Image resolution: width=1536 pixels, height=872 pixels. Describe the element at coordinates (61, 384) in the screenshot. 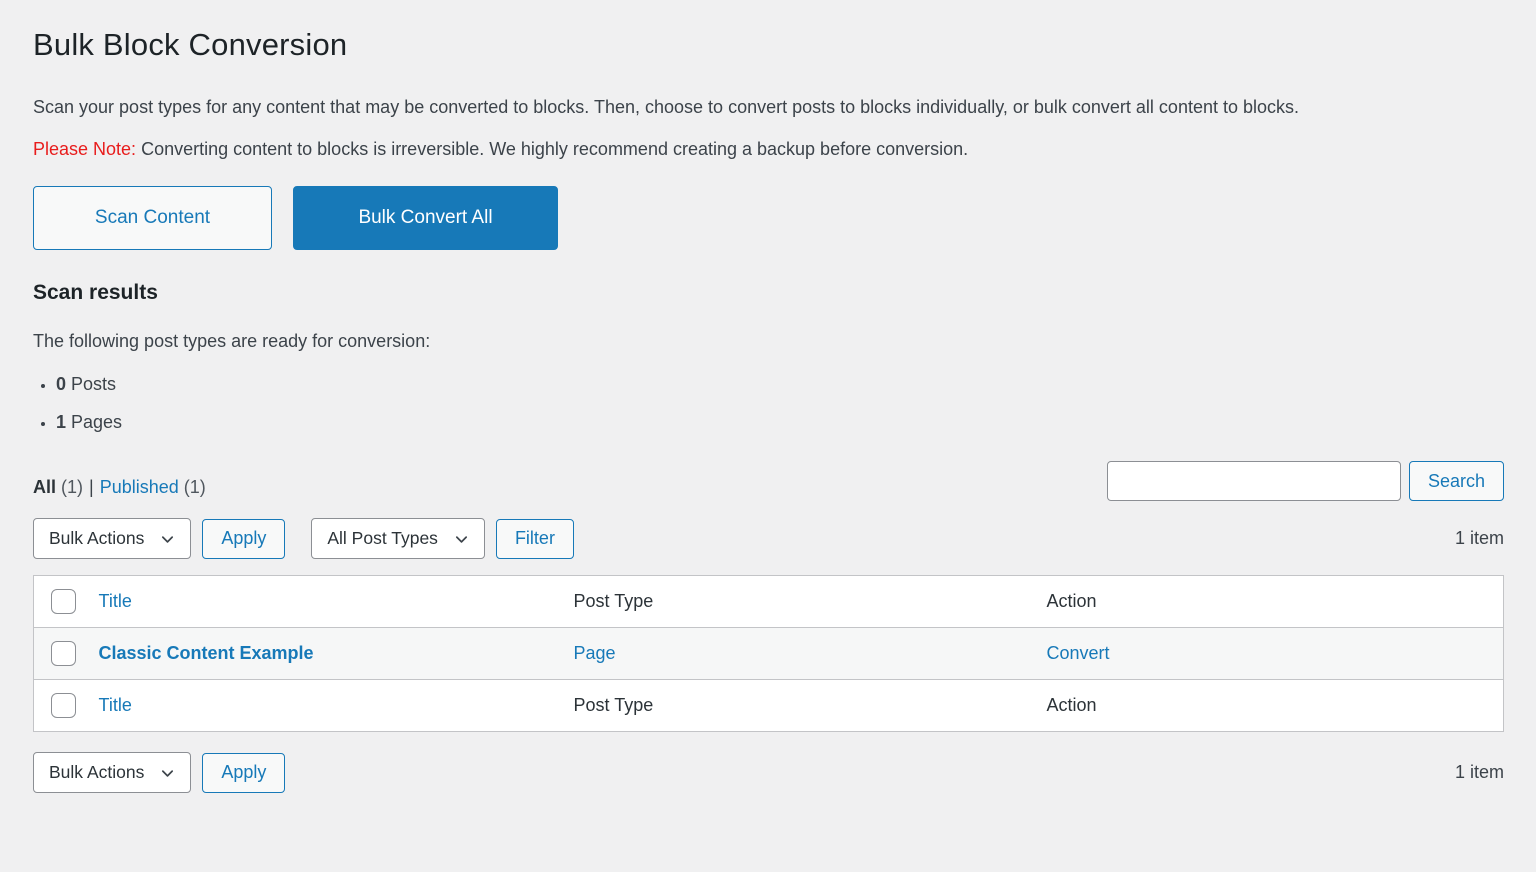

I see `posts-count: 0` at that location.